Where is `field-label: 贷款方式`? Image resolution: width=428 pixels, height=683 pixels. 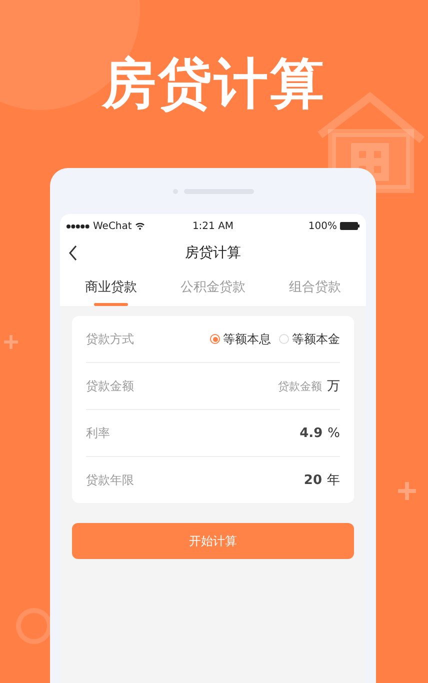
field-label: 贷款方式 is located at coordinates (110, 339).